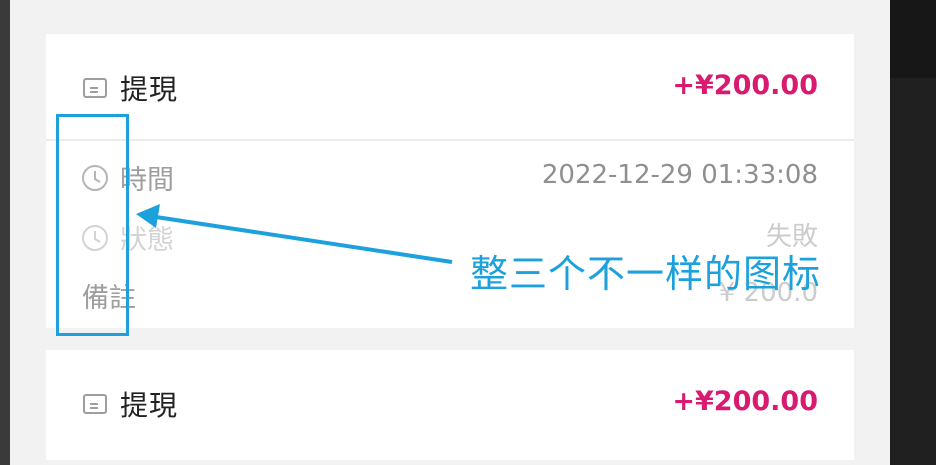 Image resolution: width=936 pixels, height=465 pixels. I want to click on annotation-arrow, so click(294, 234).